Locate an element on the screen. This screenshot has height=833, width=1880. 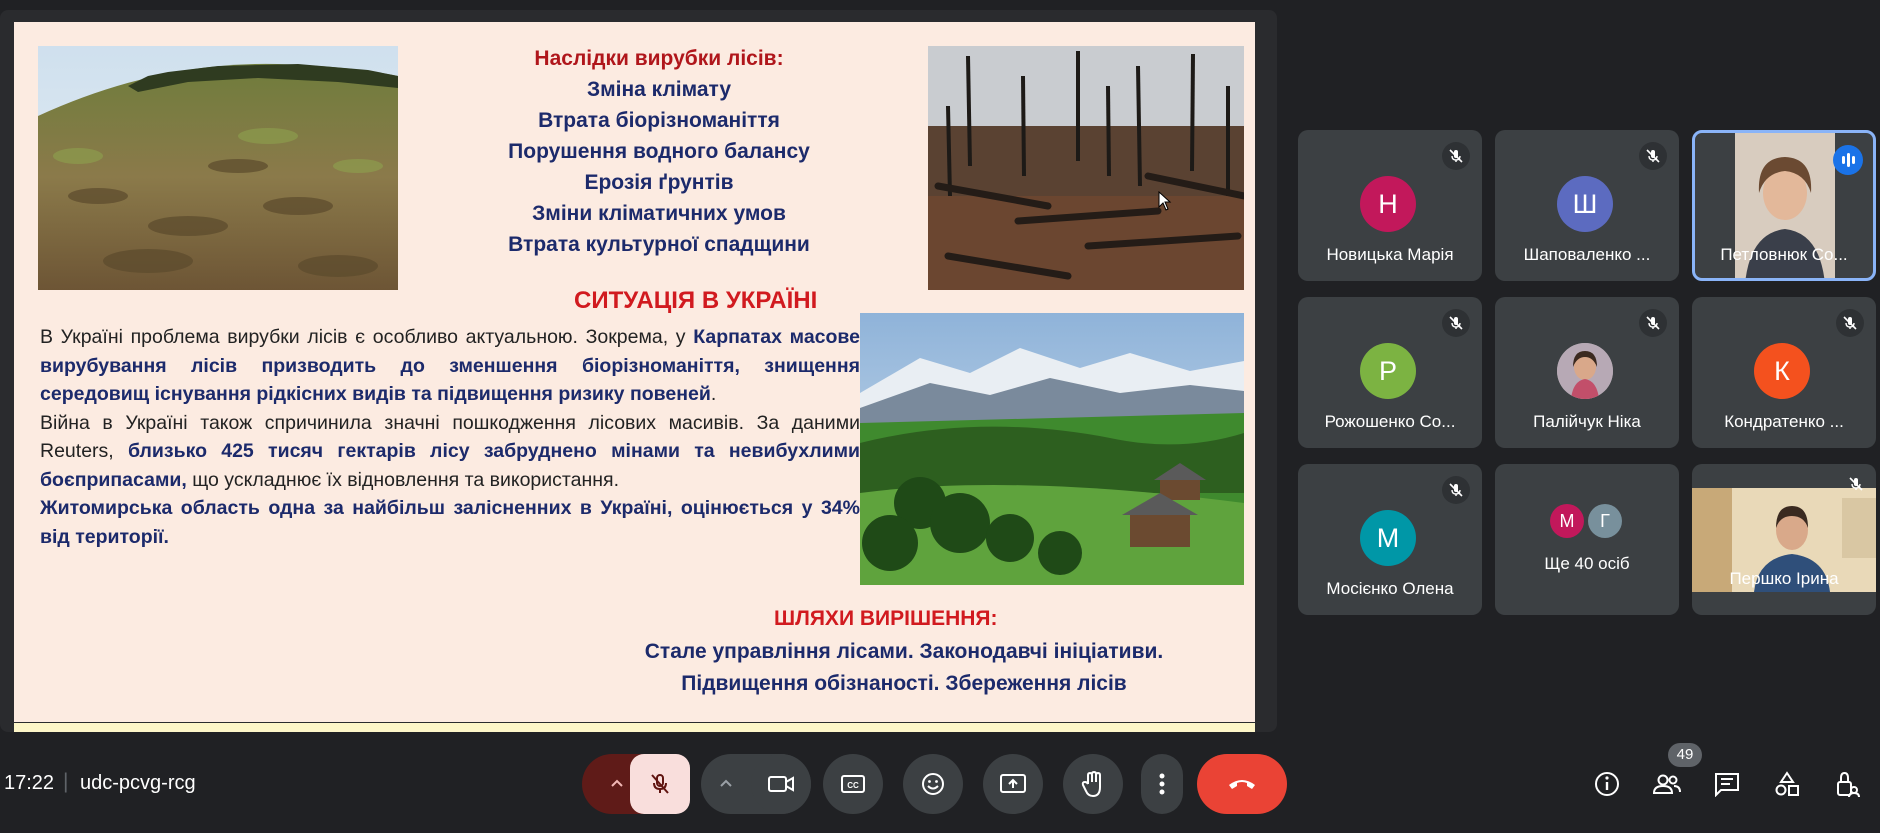
meeting-code: udc-pcvg-rcg is located at coordinates (138, 783).